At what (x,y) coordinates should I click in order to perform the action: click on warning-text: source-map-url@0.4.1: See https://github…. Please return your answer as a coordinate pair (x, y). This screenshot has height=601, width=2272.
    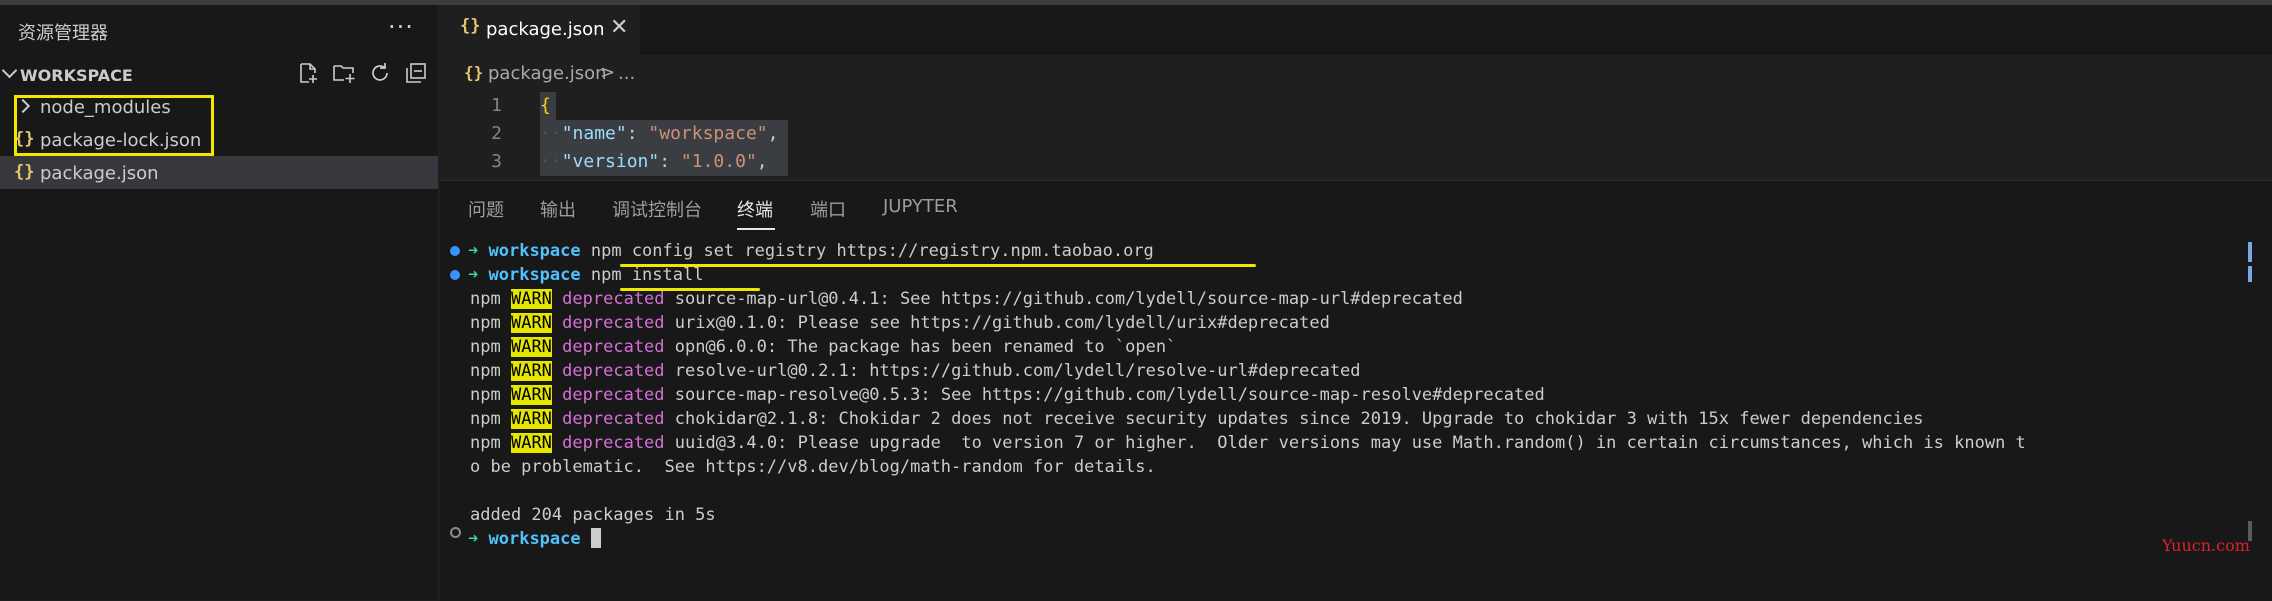
    Looking at the image, I should click on (1068, 299).